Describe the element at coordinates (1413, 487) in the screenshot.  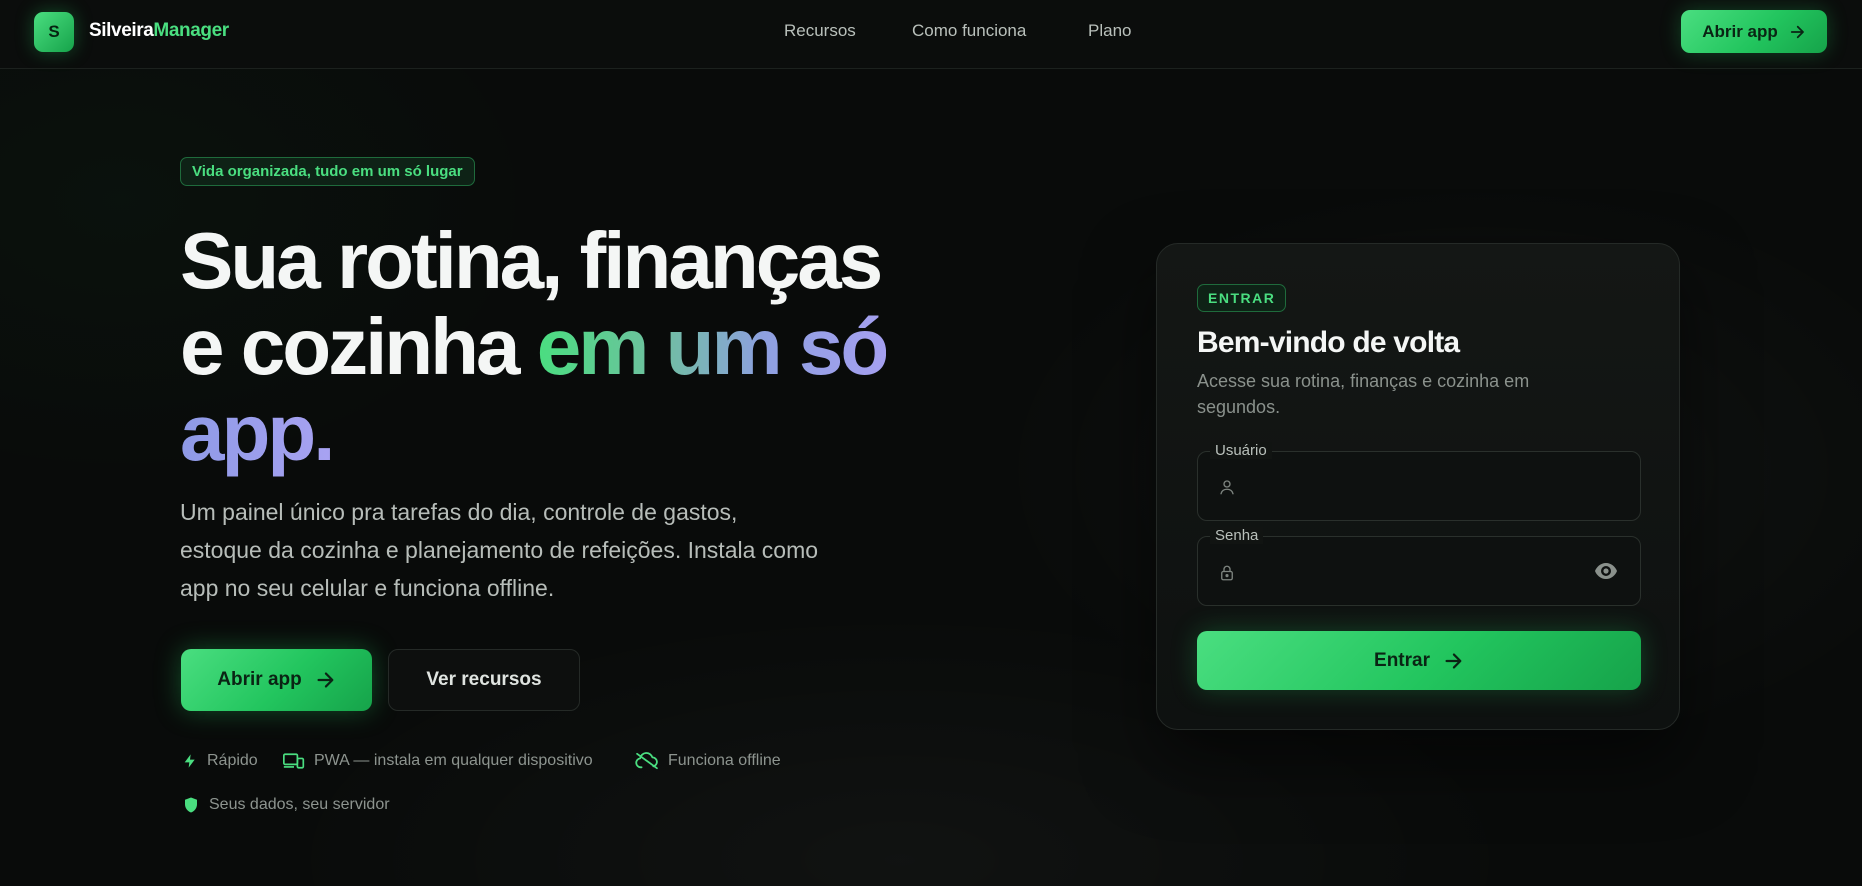
I see `username-input` at that location.